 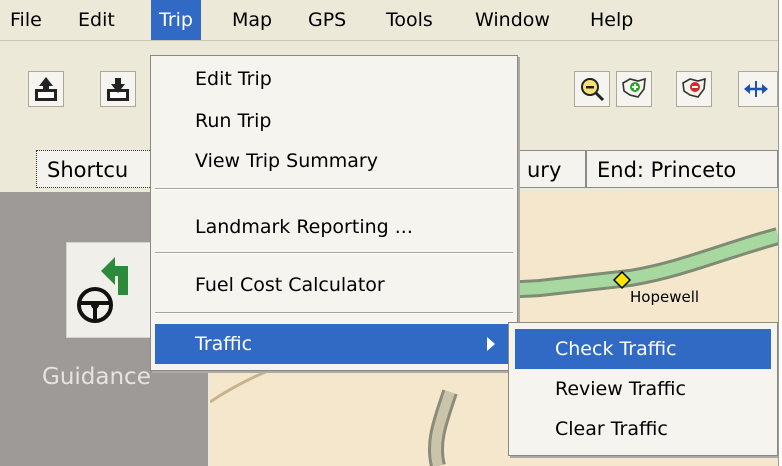 I want to click on zoom-out-icon, so click(x=593, y=90).